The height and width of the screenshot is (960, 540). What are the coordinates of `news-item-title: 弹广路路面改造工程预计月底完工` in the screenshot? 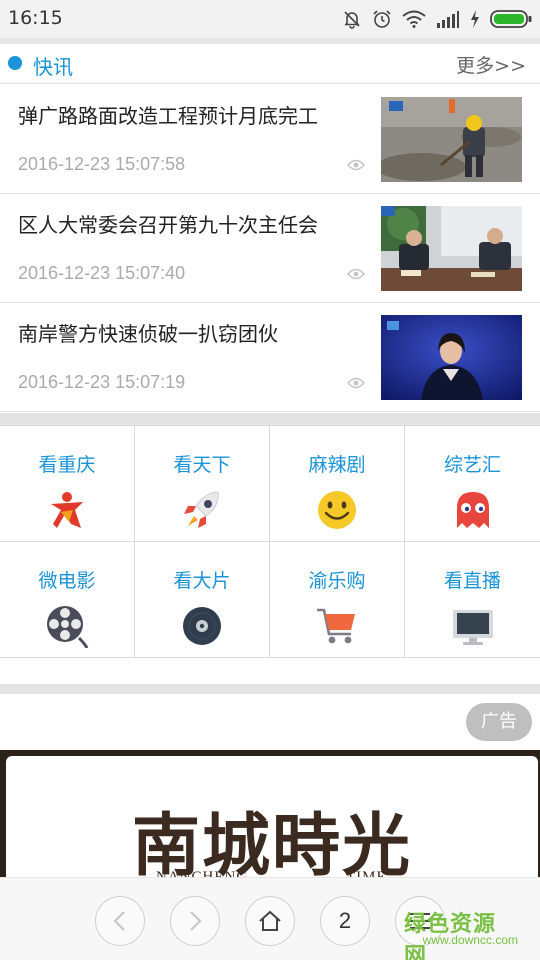 It's located at (168, 116).